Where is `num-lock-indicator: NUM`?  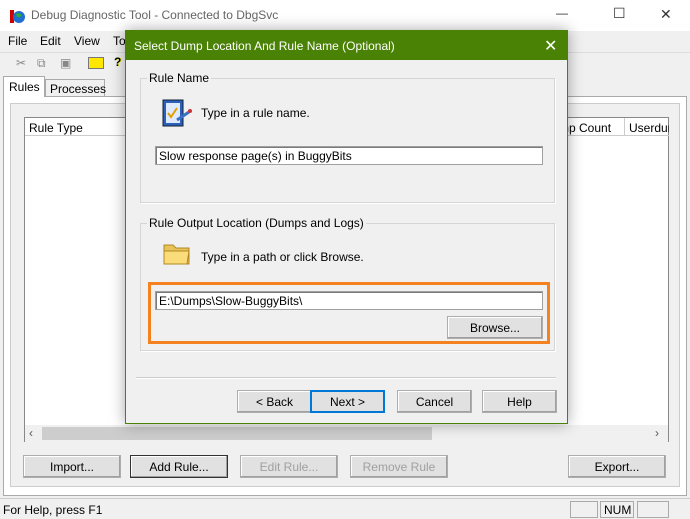 num-lock-indicator: NUM is located at coordinates (617, 509).